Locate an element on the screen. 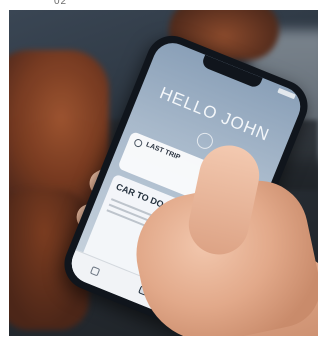 Image resolution: width=327 pixels, height=342 pixels. trip-icon is located at coordinates (138, 143).